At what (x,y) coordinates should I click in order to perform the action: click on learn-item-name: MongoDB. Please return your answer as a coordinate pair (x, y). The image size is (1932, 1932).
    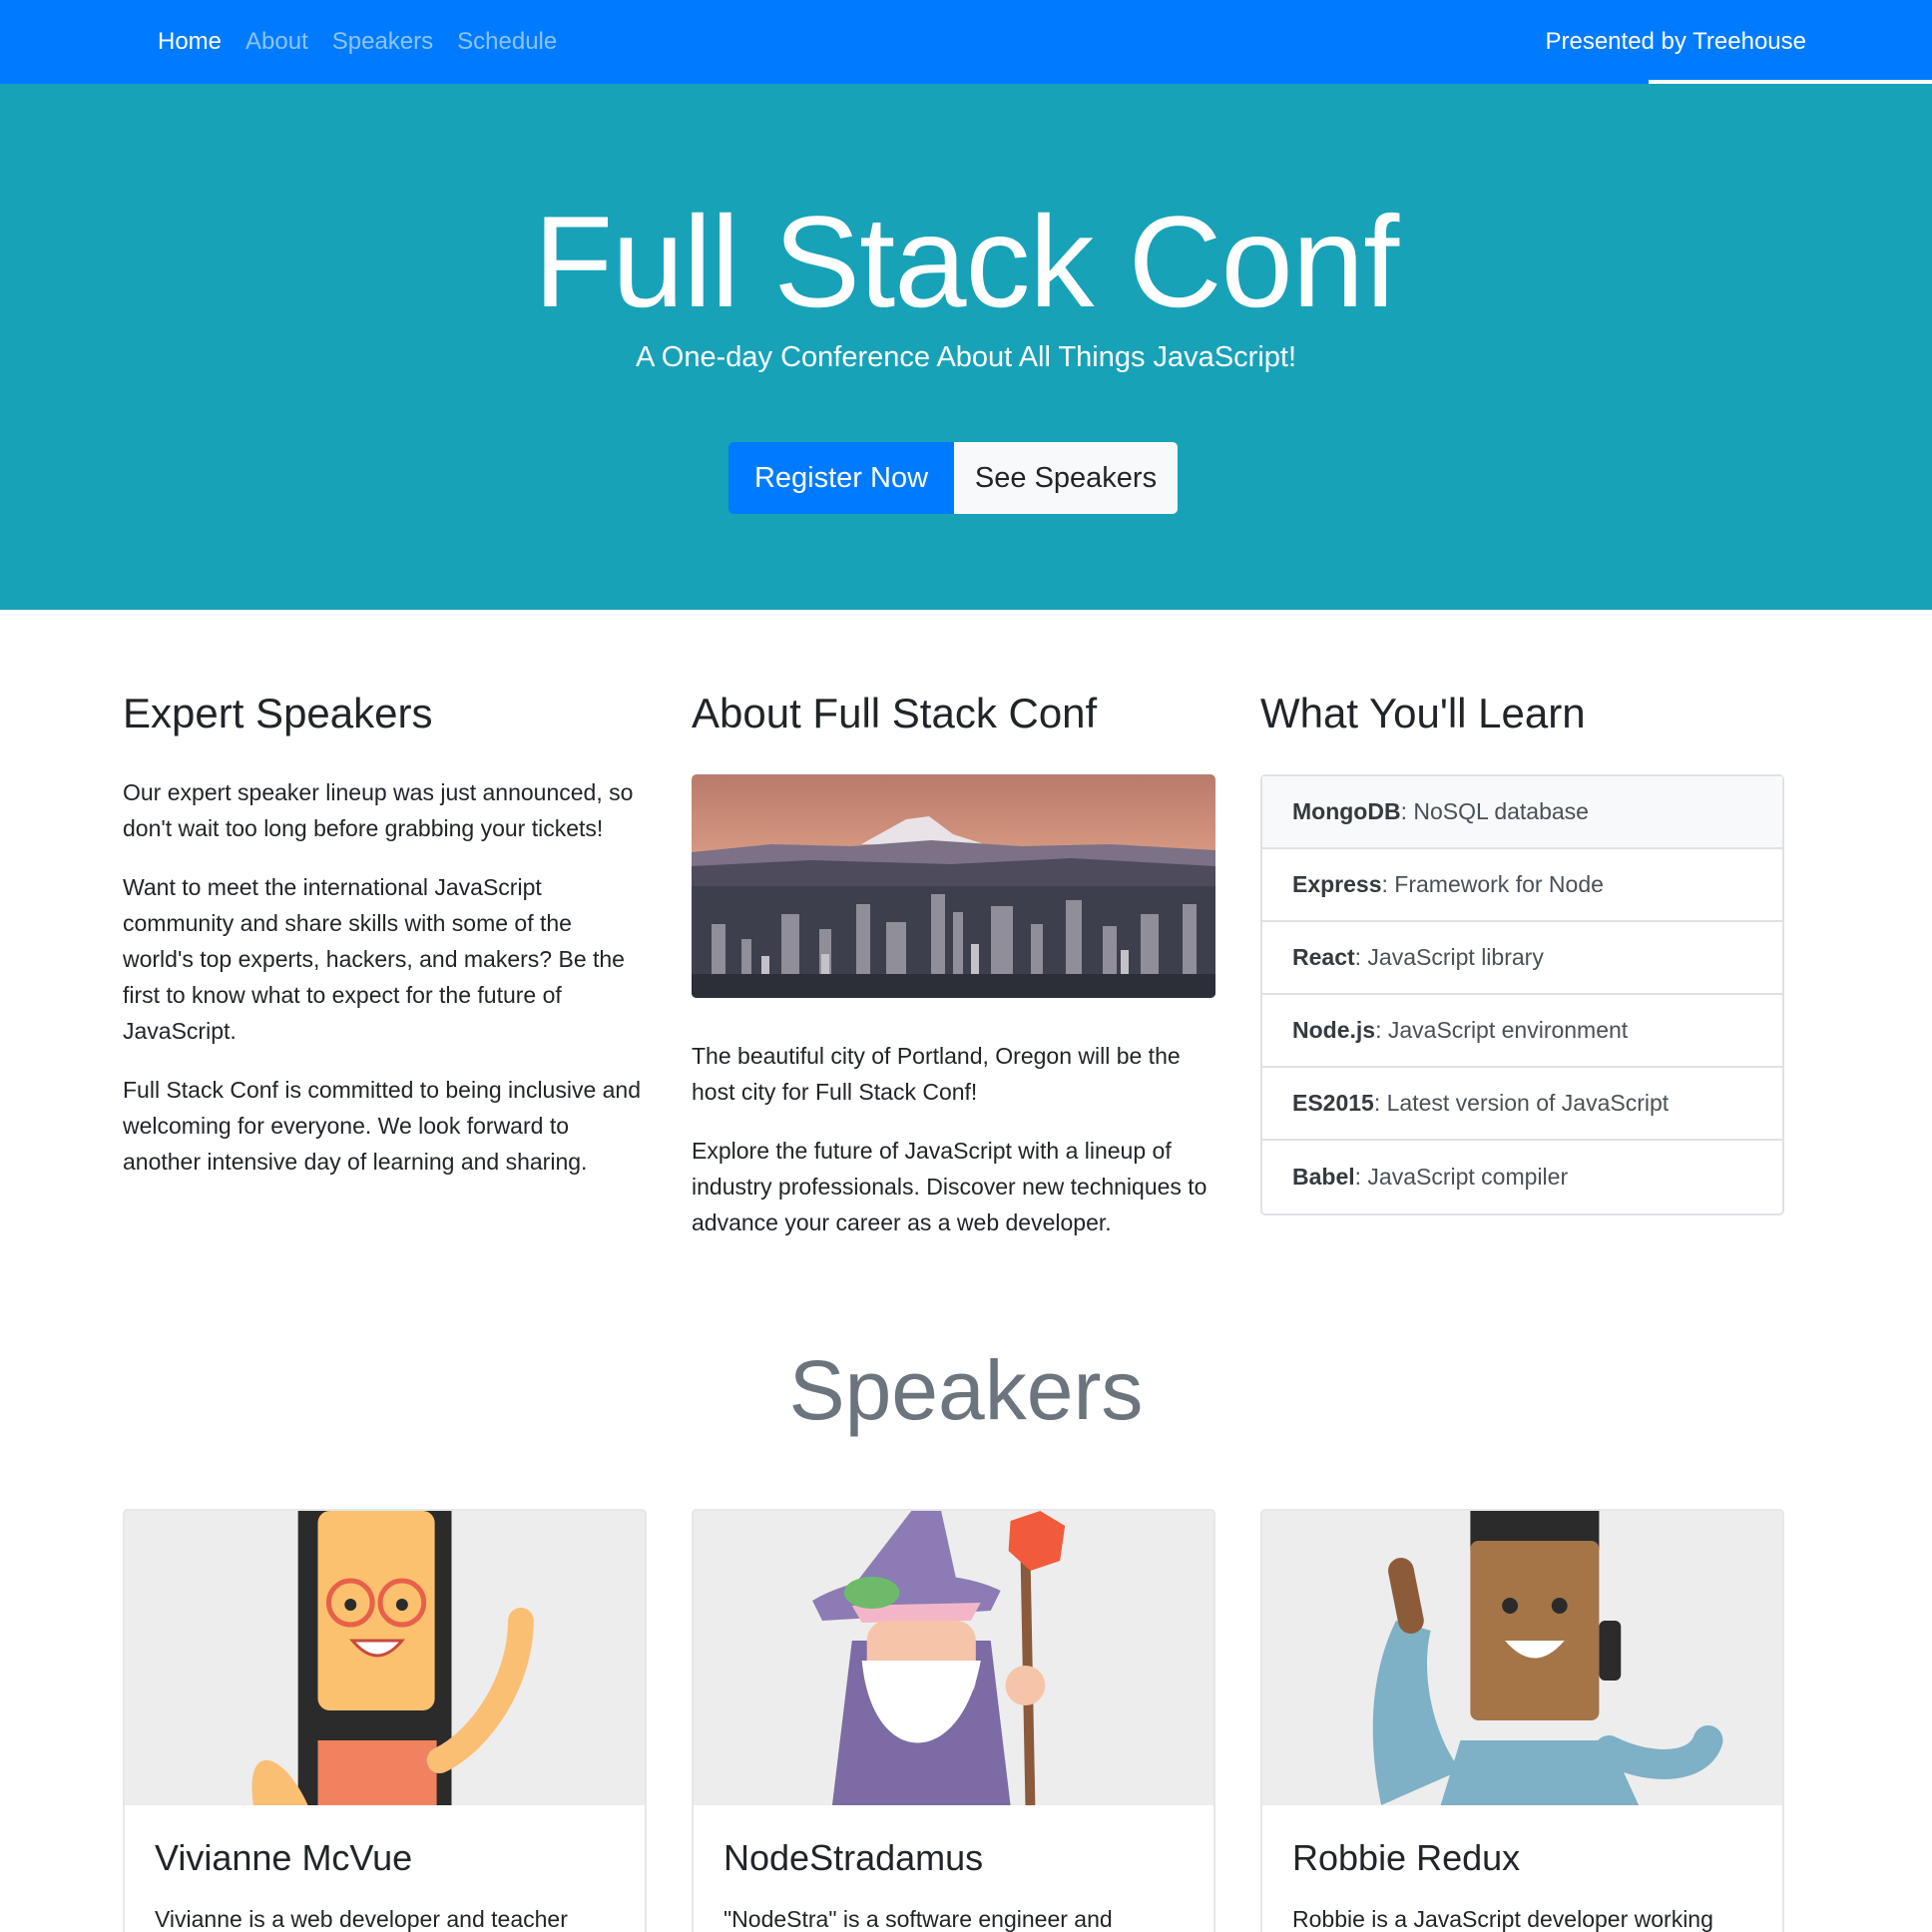
    Looking at the image, I should click on (1346, 811).